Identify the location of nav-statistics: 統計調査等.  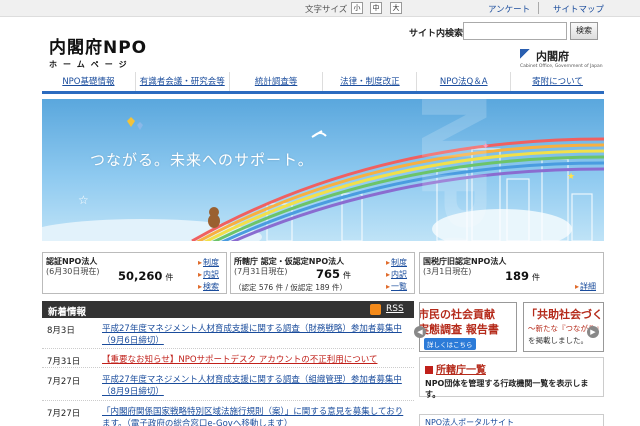
(275, 81).